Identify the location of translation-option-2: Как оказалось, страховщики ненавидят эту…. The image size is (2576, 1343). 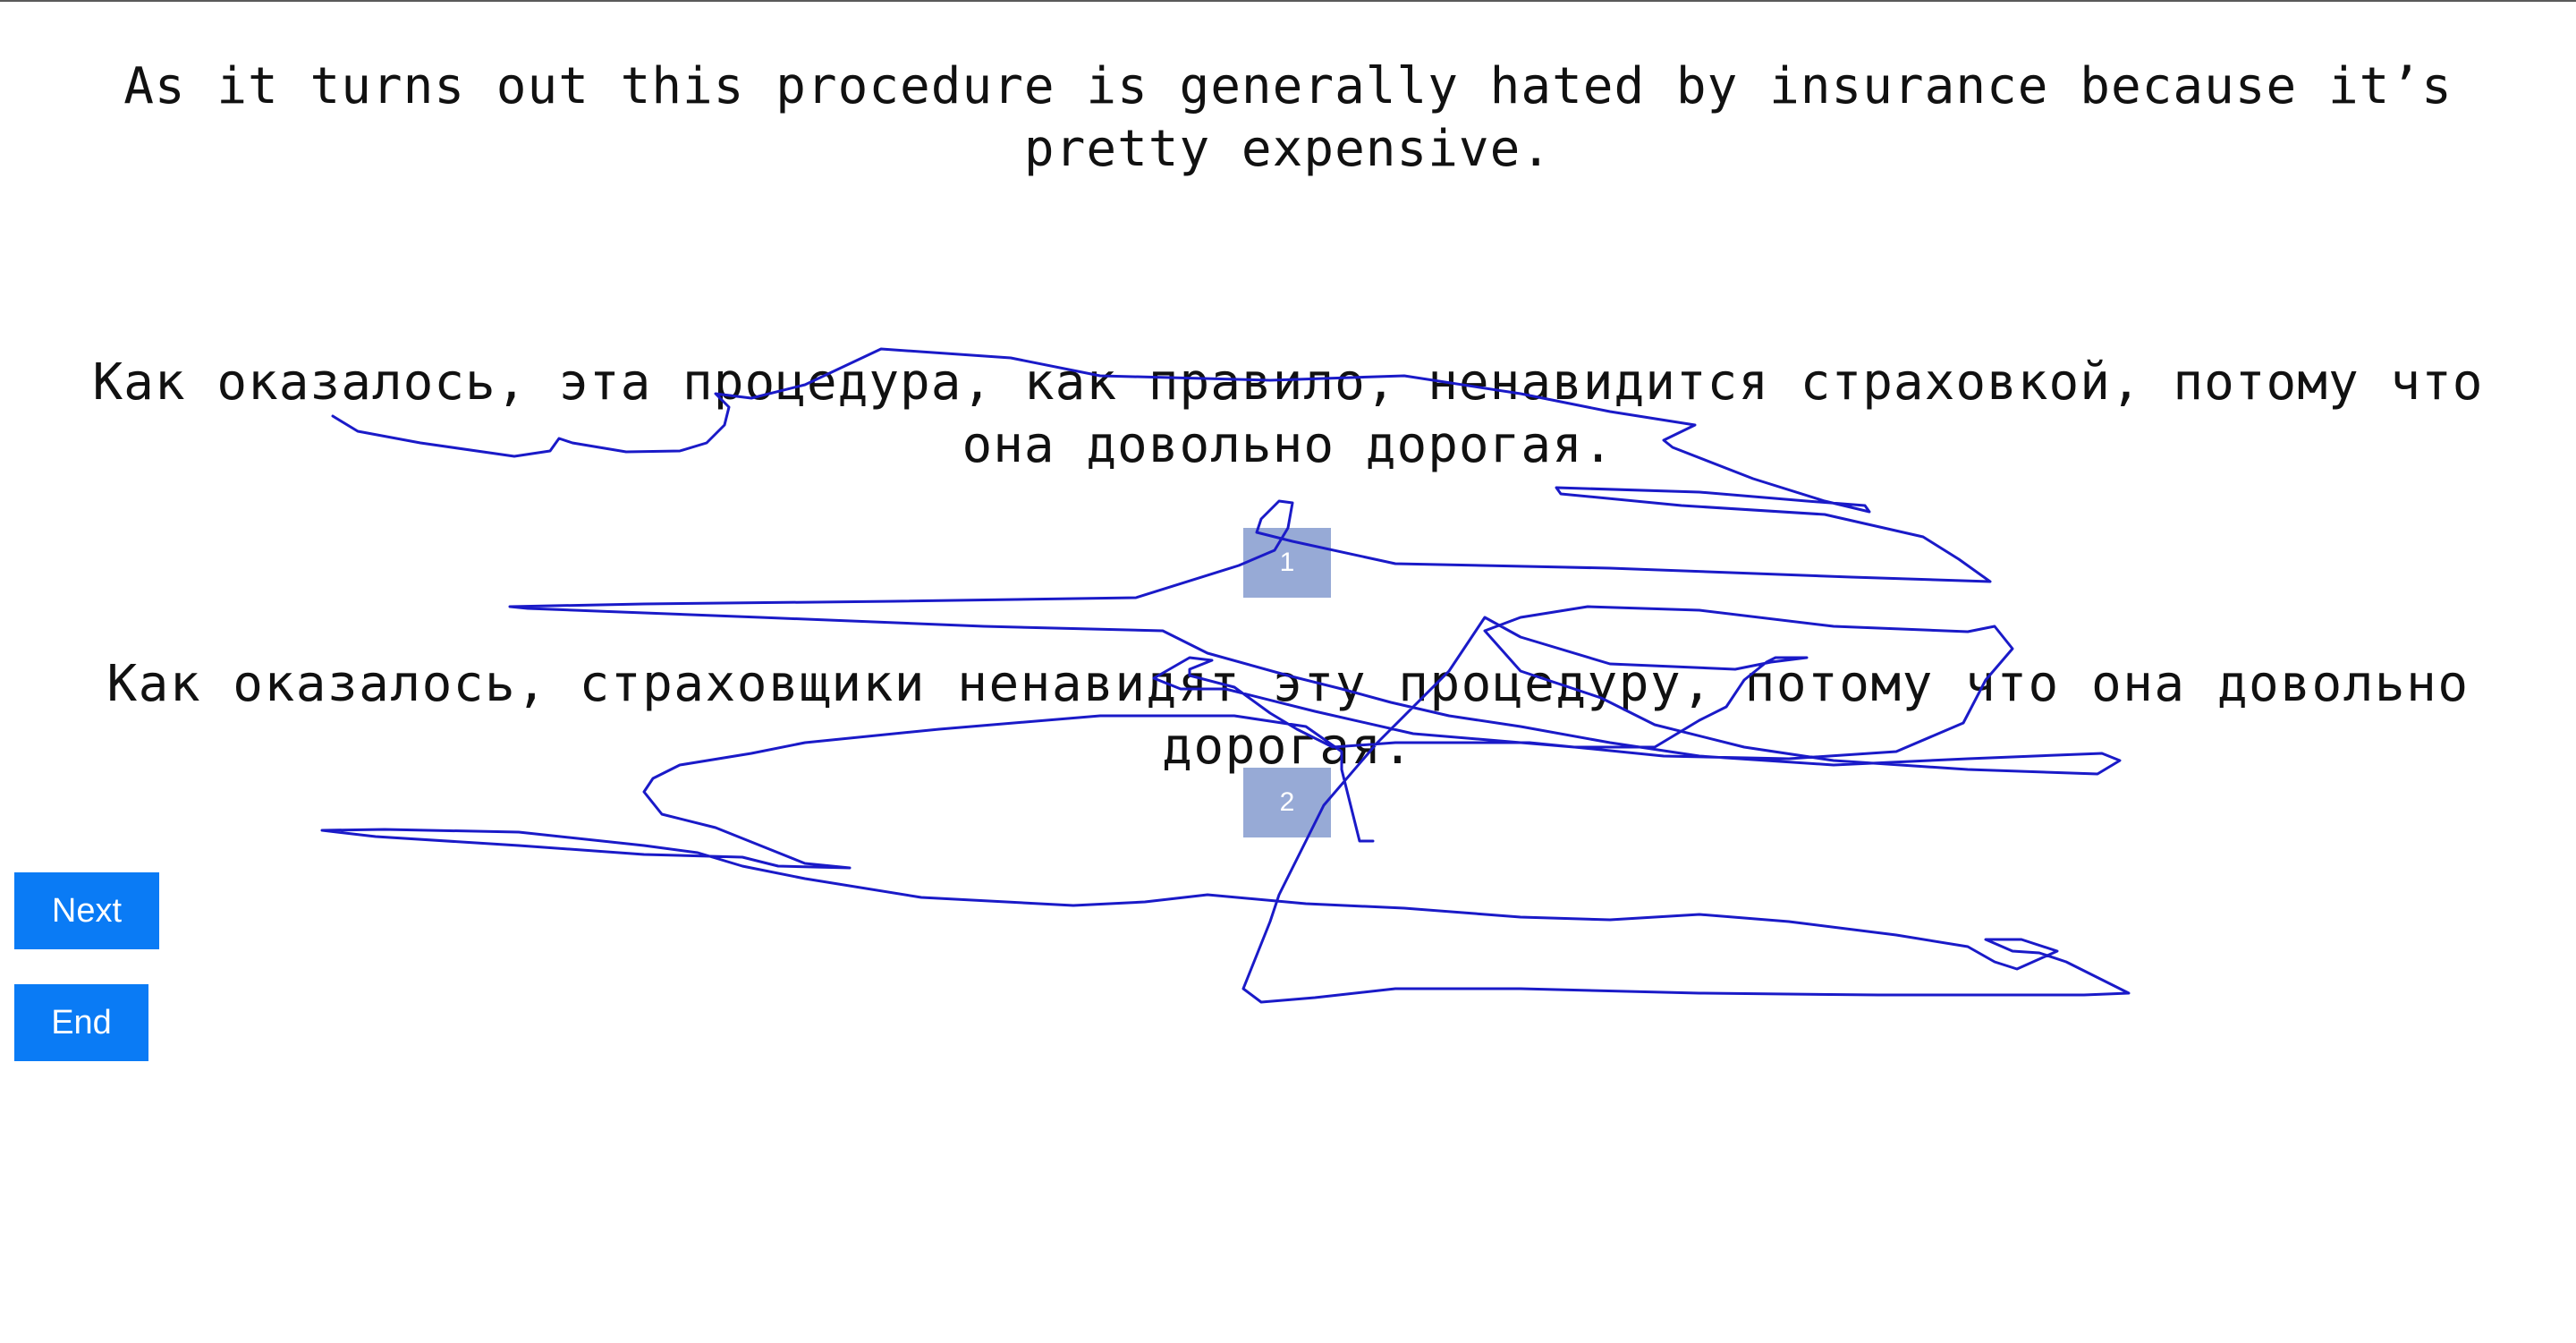
(1288, 716).